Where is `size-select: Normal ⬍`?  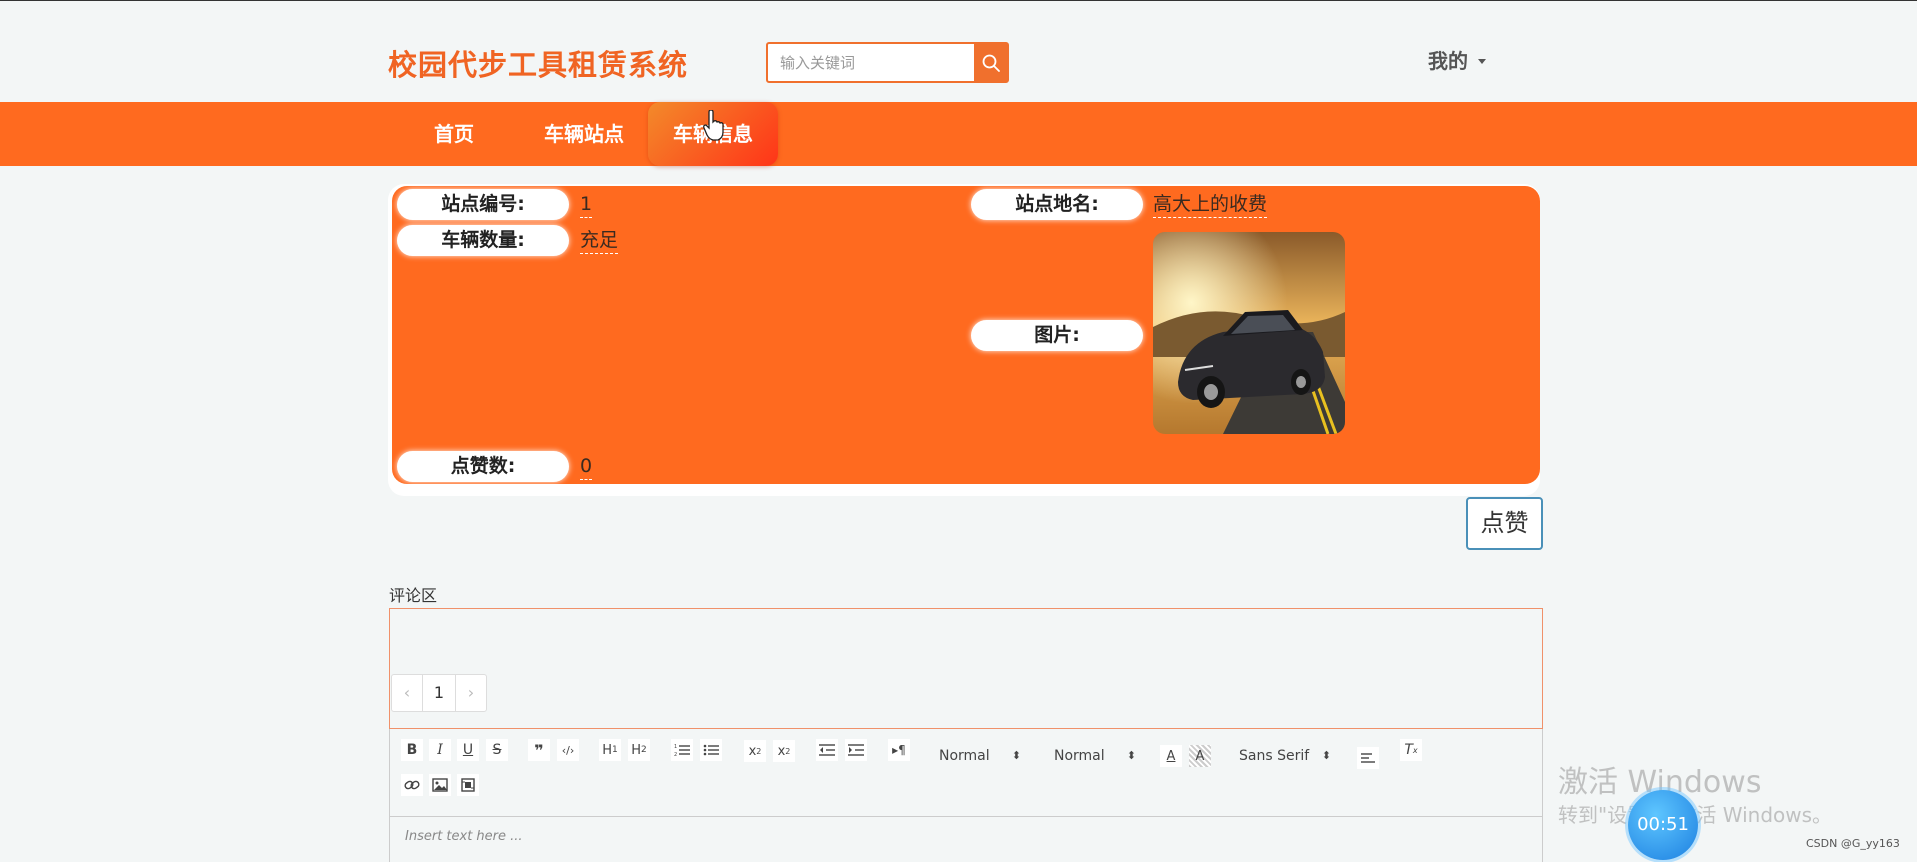
size-select: Normal ⬍ is located at coordinates (1095, 756).